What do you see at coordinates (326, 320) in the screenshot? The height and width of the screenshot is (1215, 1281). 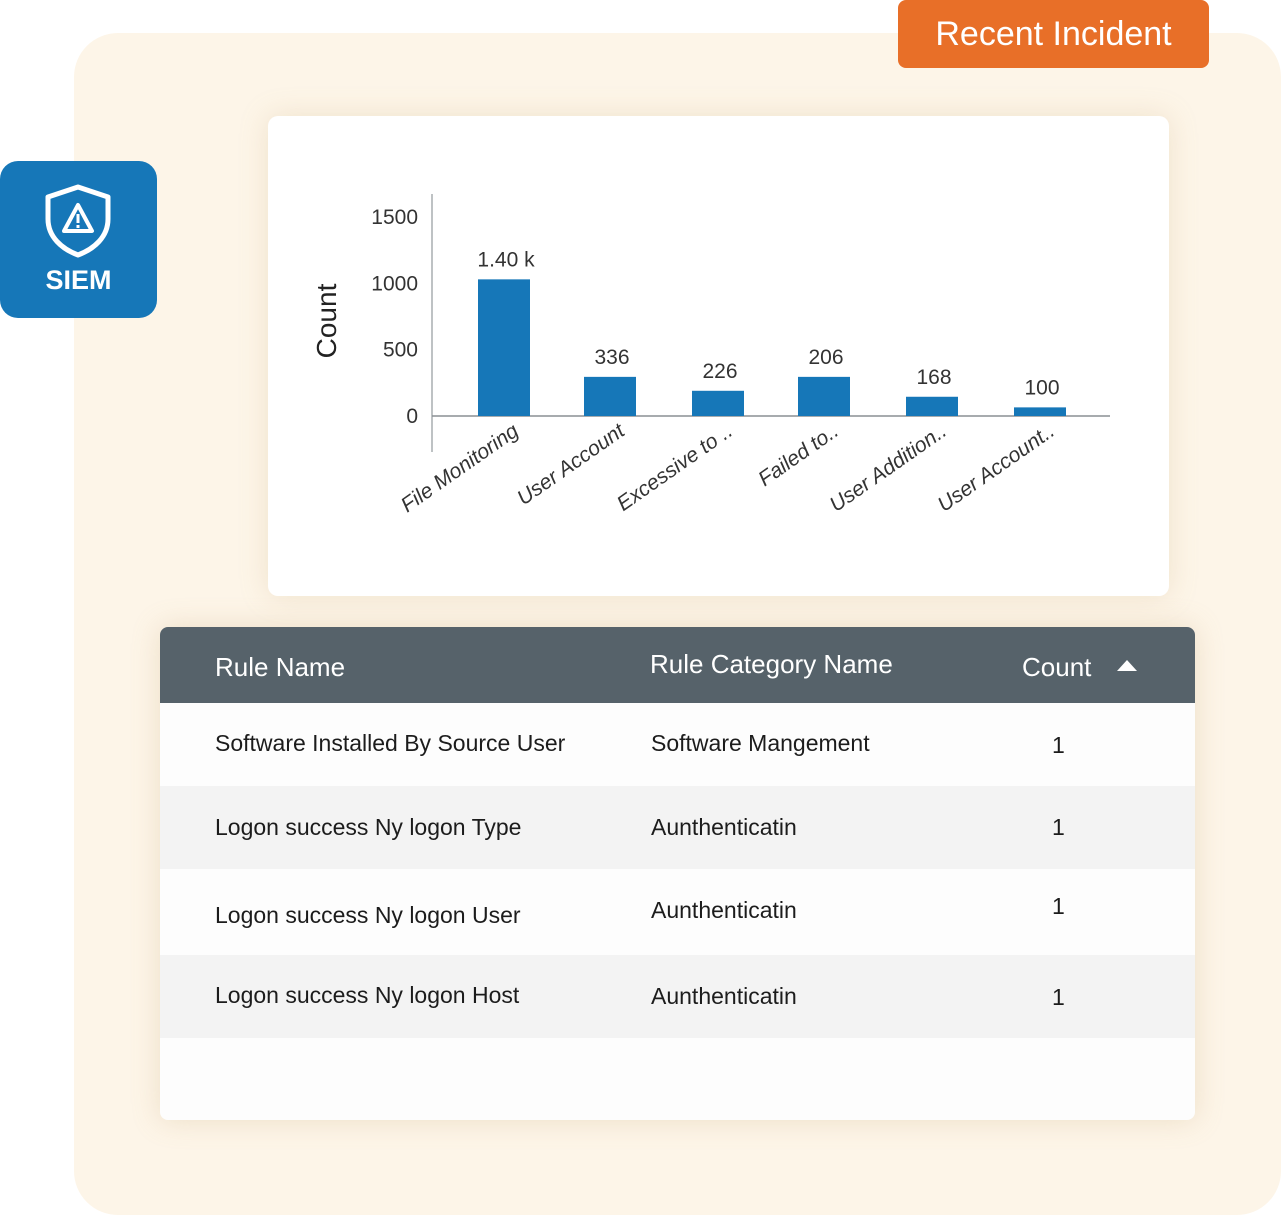 I see `y-axis-label: Count` at bounding box center [326, 320].